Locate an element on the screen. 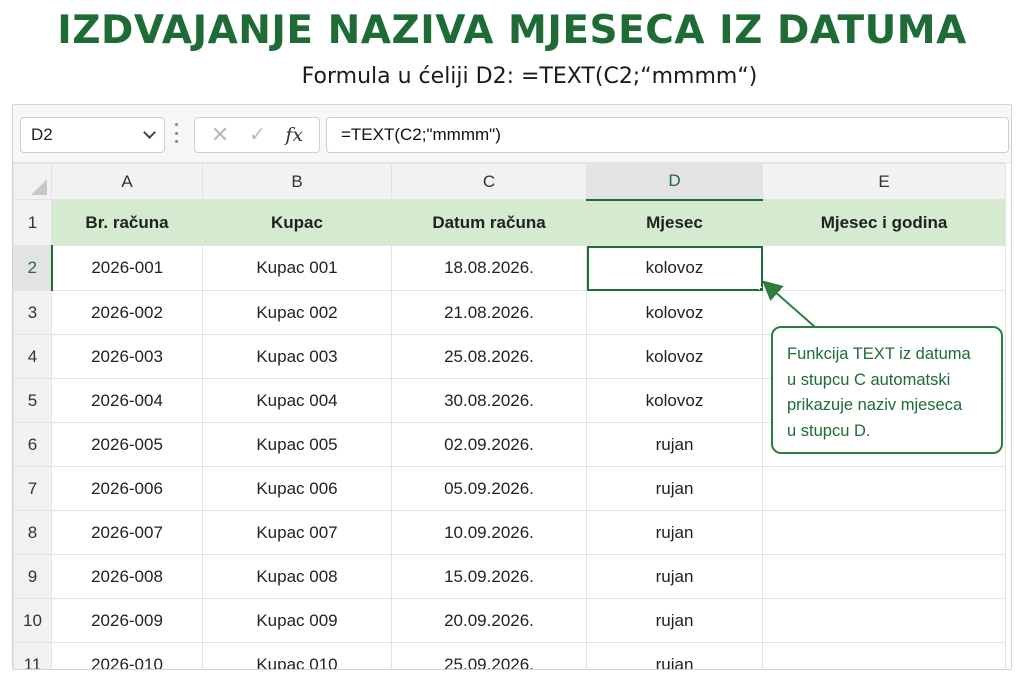  row-header: 2 is located at coordinates (33, 268).